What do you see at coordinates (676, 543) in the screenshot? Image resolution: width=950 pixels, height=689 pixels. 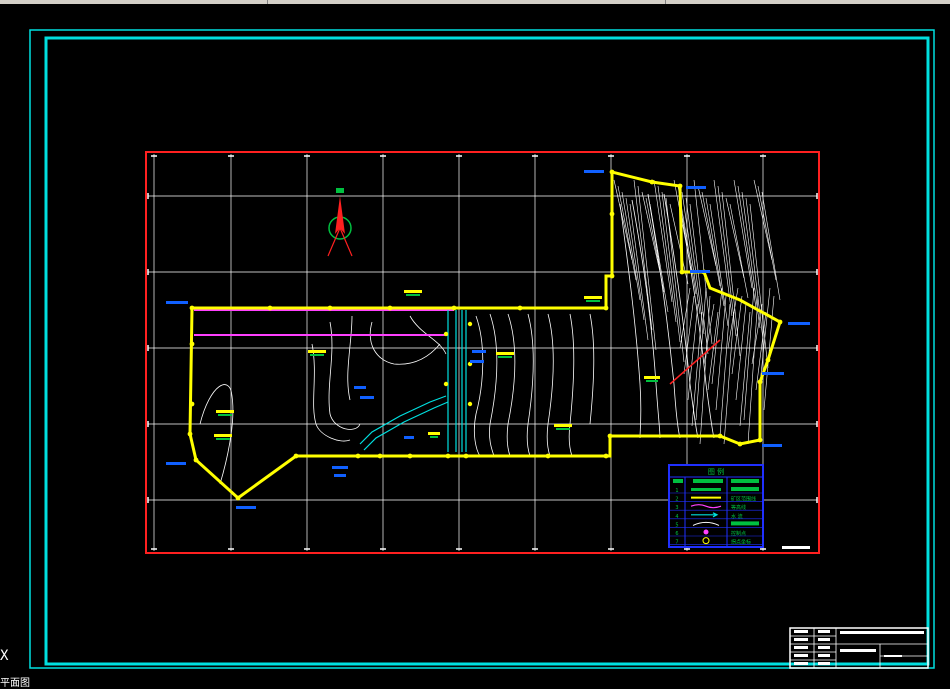 I see `legend-row-number: 7` at bounding box center [676, 543].